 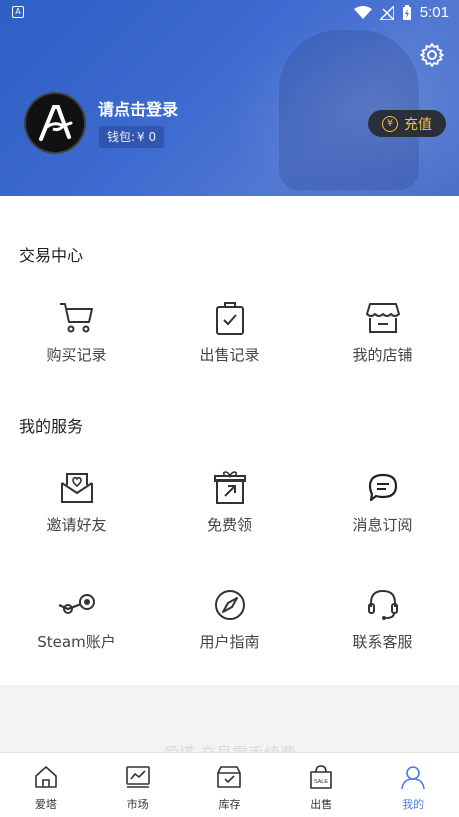 What do you see at coordinates (321, 782) in the screenshot?
I see `sale-badge-text: SALE` at bounding box center [321, 782].